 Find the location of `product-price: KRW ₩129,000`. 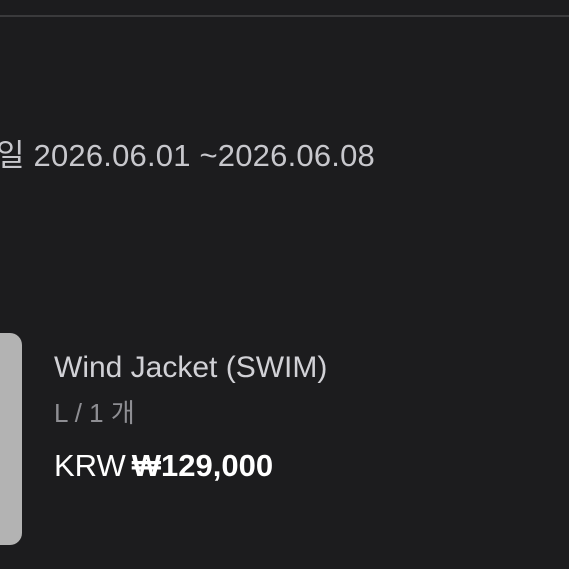

product-price: KRW ₩129,000 is located at coordinates (190, 466).